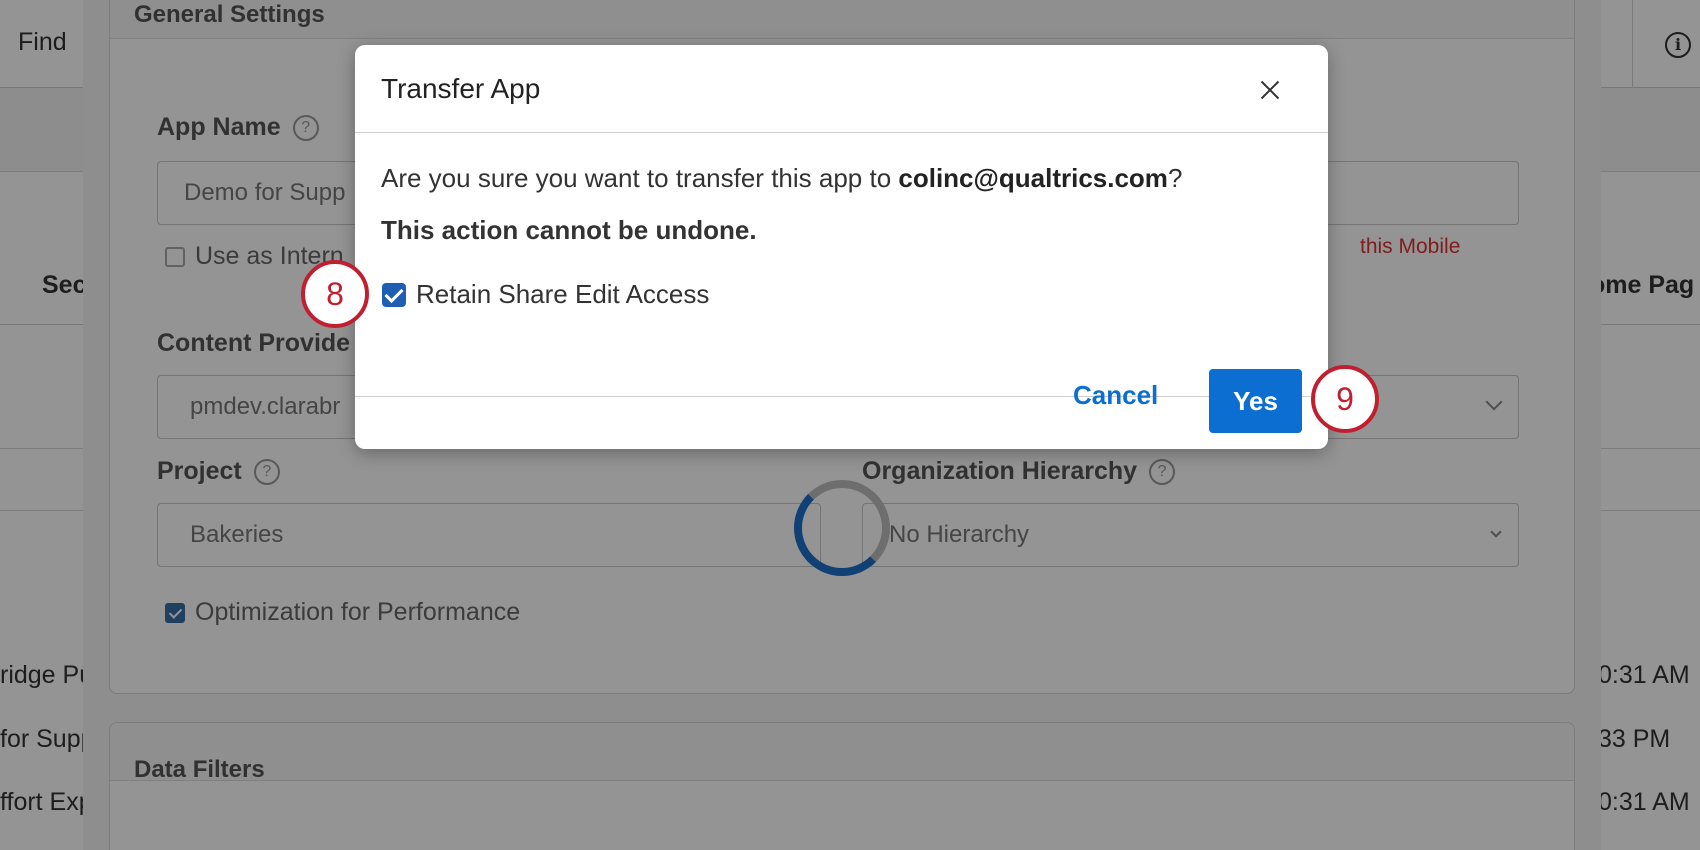  Describe the element at coordinates (1270, 90) in the screenshot. I see `close-icon` at that location.